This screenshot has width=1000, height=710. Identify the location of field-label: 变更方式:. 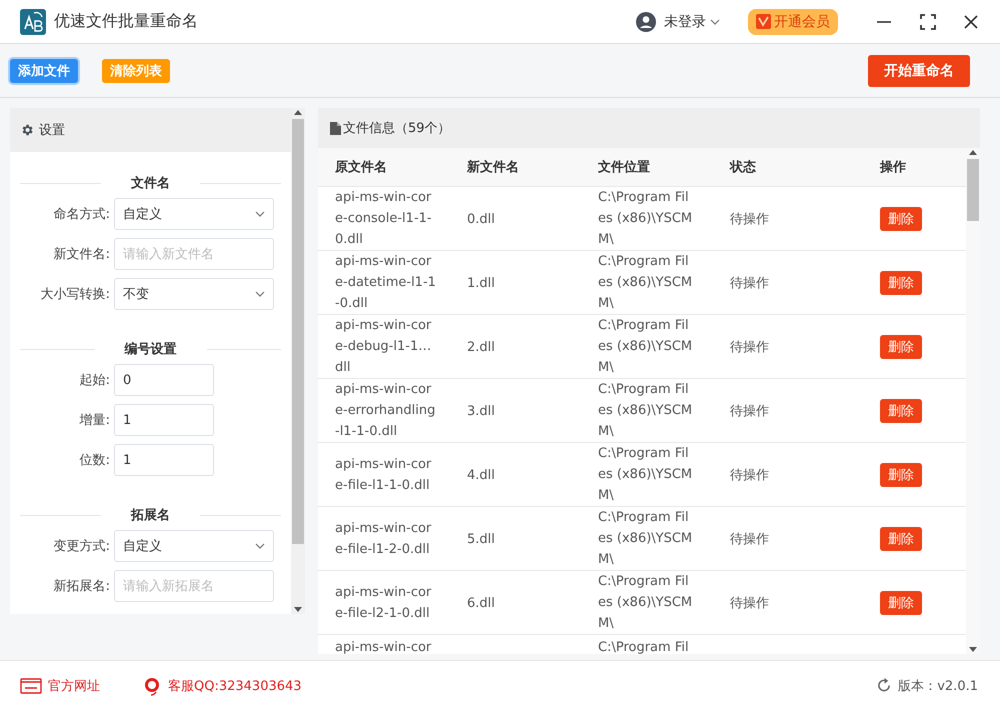
(81, 546).